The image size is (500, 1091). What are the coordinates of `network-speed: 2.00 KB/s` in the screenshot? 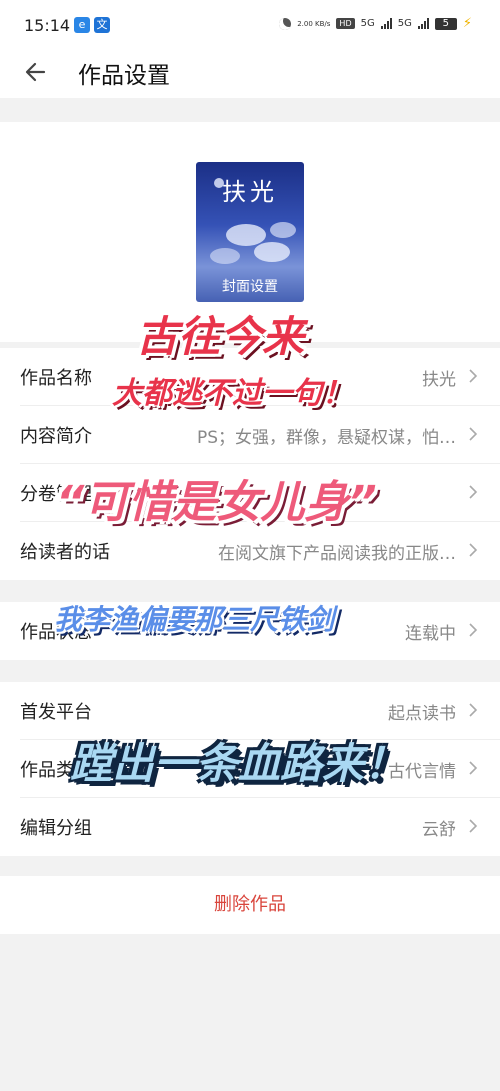 It's located at (314, 23).